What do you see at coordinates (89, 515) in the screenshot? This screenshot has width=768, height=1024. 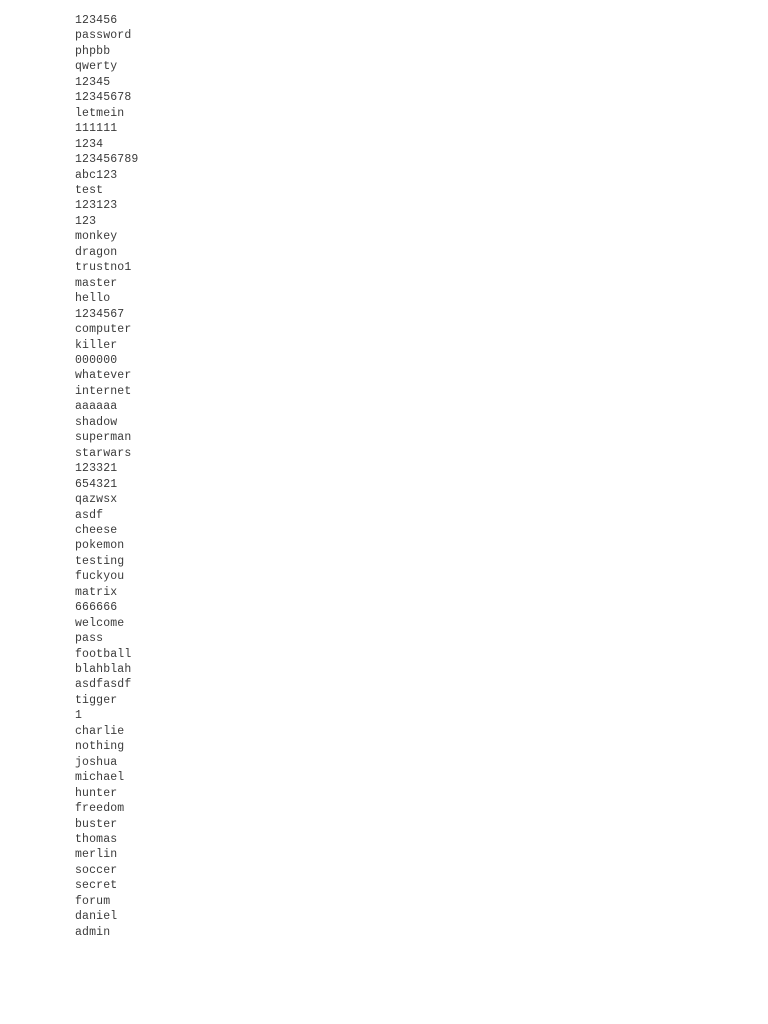 I see `list-item: asdf` at bounding box center [89, 515].